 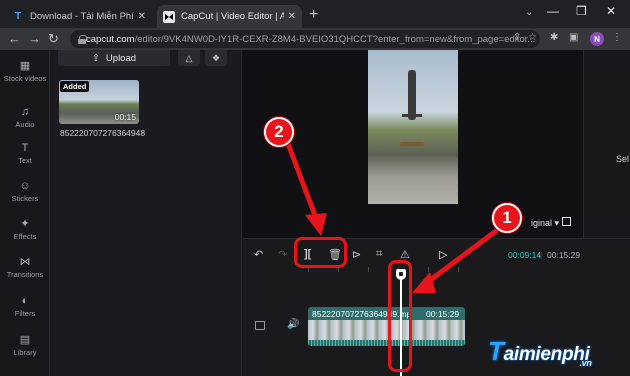 I want to click on watermark-suffix: .vn, so click(x=585, y=363).